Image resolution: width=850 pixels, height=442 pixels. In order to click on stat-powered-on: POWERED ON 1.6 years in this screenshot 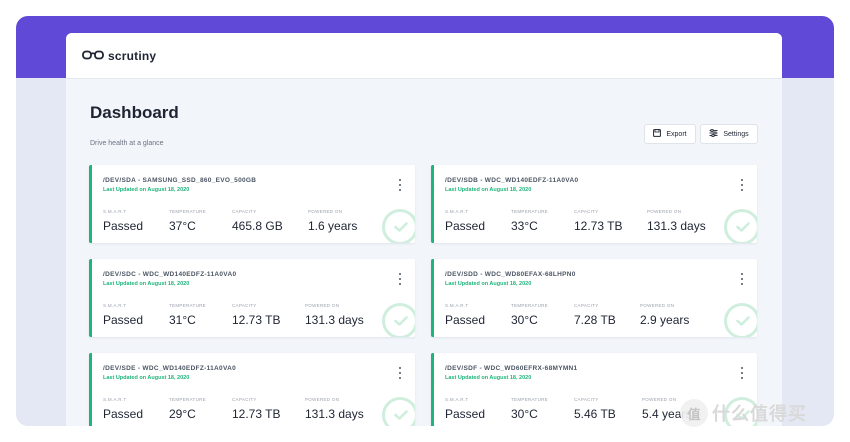, I will do `click(332, 221)`.